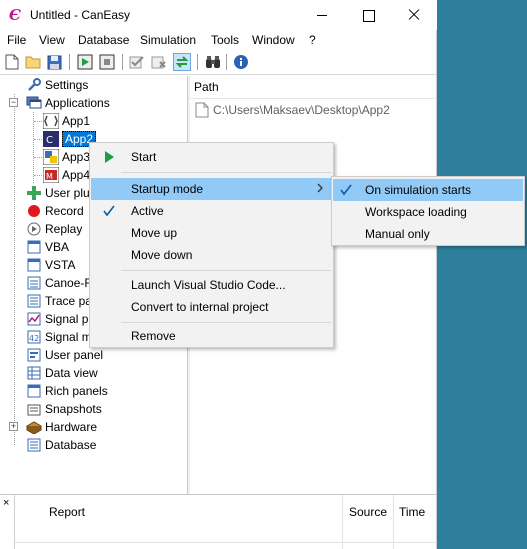 The height and width of the screenshot is (549, 527). Describe the element at coordinates (412, 512) in the screenshot. I see `time-column-header: Time` at that location.